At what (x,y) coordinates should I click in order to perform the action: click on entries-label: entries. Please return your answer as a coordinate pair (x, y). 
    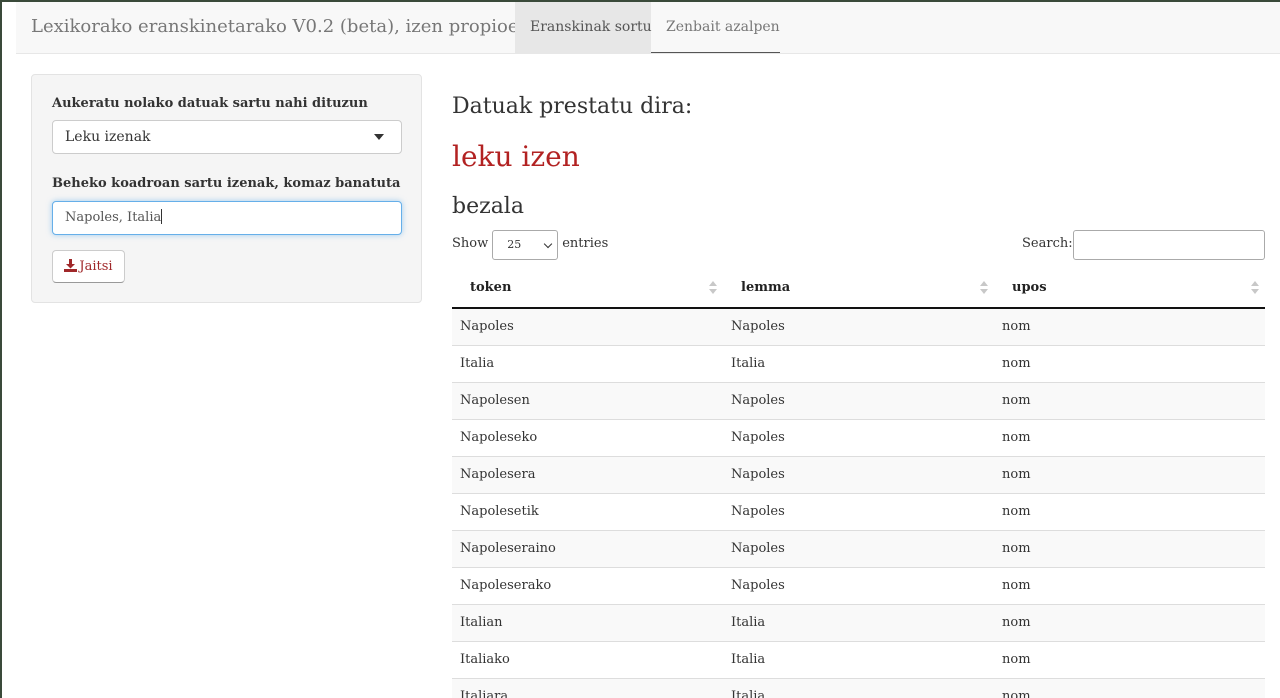
    Looking at the image, I should click on (585, 243).